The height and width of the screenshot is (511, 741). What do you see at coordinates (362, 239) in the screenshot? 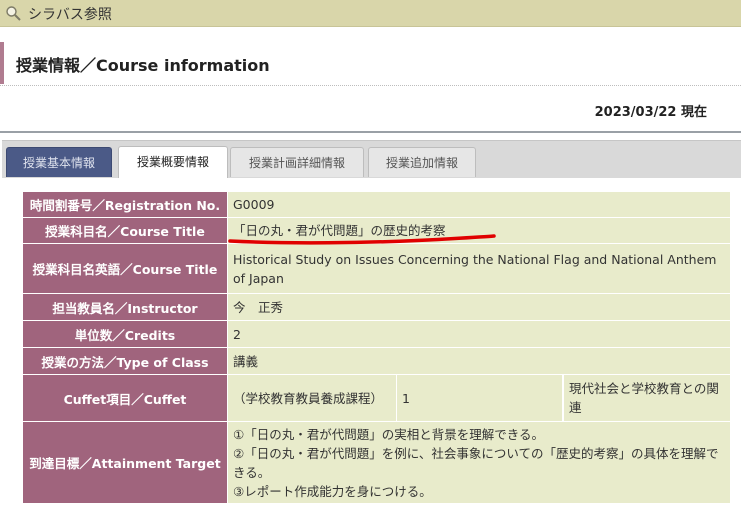
I see `red-underline-annotation` at bounding box center [362, 239].